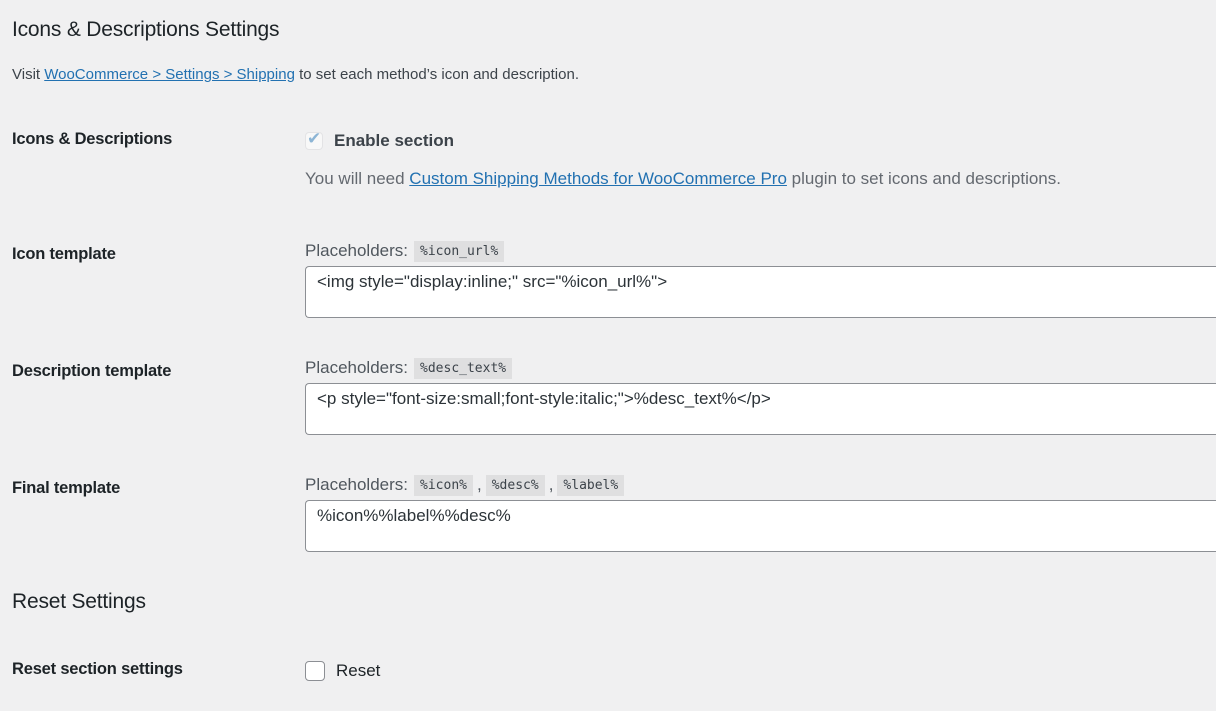 The width and height of the screenshot is (1216, 711). Describe the element at coordinates (64, 254) in the screenshot. I see `row-label-icon-template: Icon template` at that location.